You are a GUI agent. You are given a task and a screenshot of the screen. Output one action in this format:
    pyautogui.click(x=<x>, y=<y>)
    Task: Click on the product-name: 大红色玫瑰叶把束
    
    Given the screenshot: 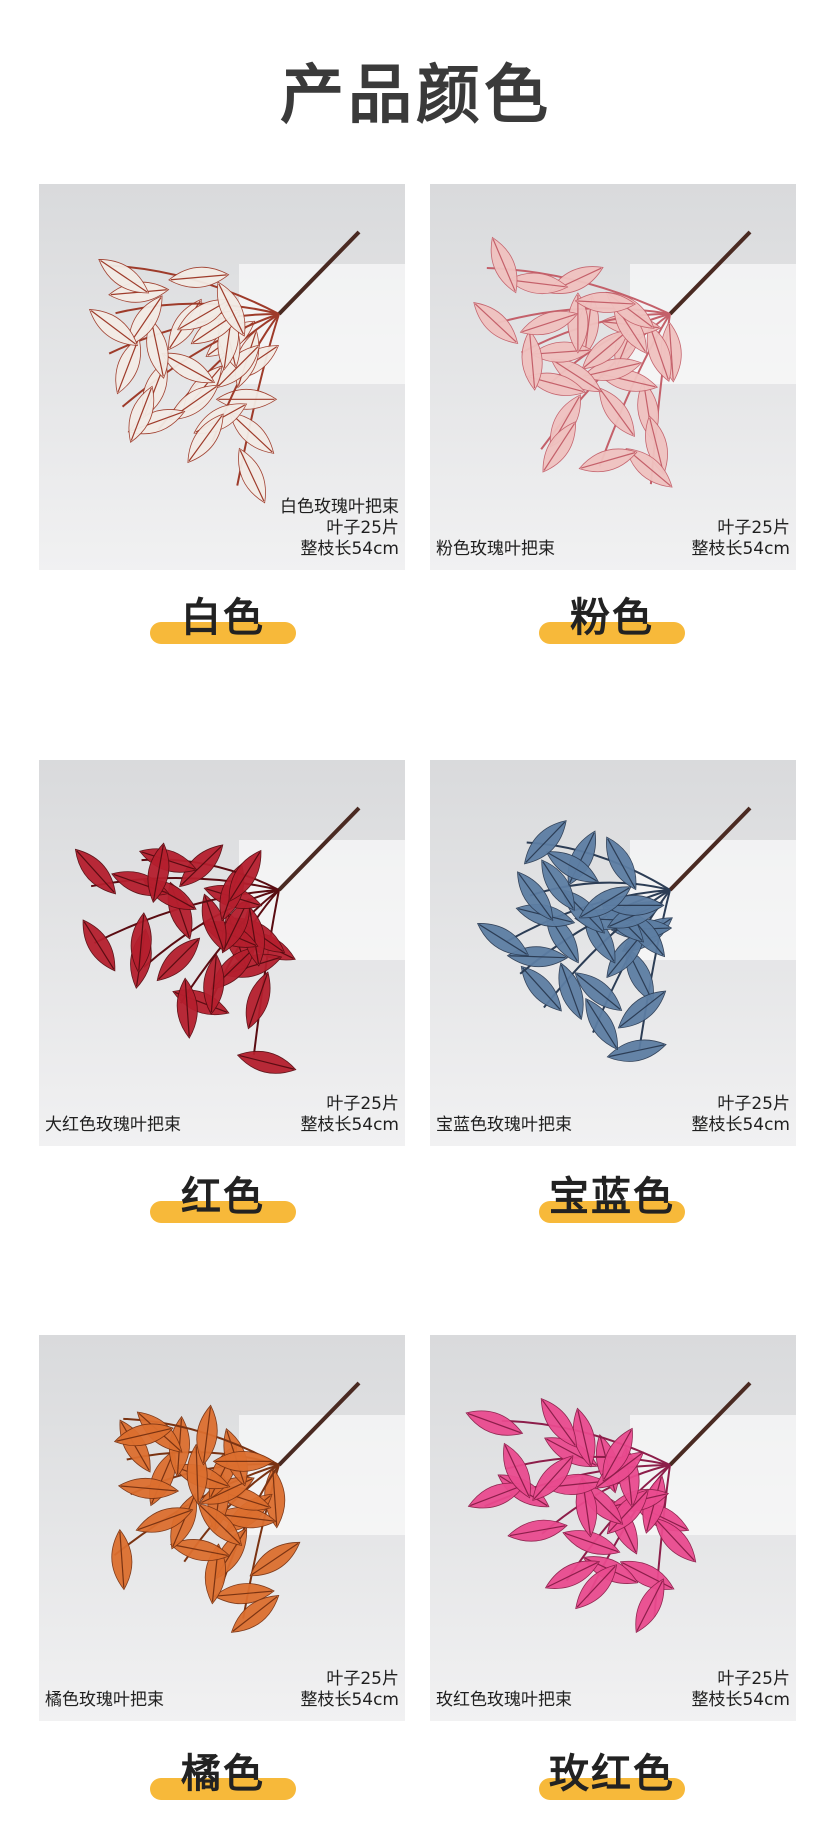 What is the action you would take?
    pyautogui.click(x=113, y=1125)
    